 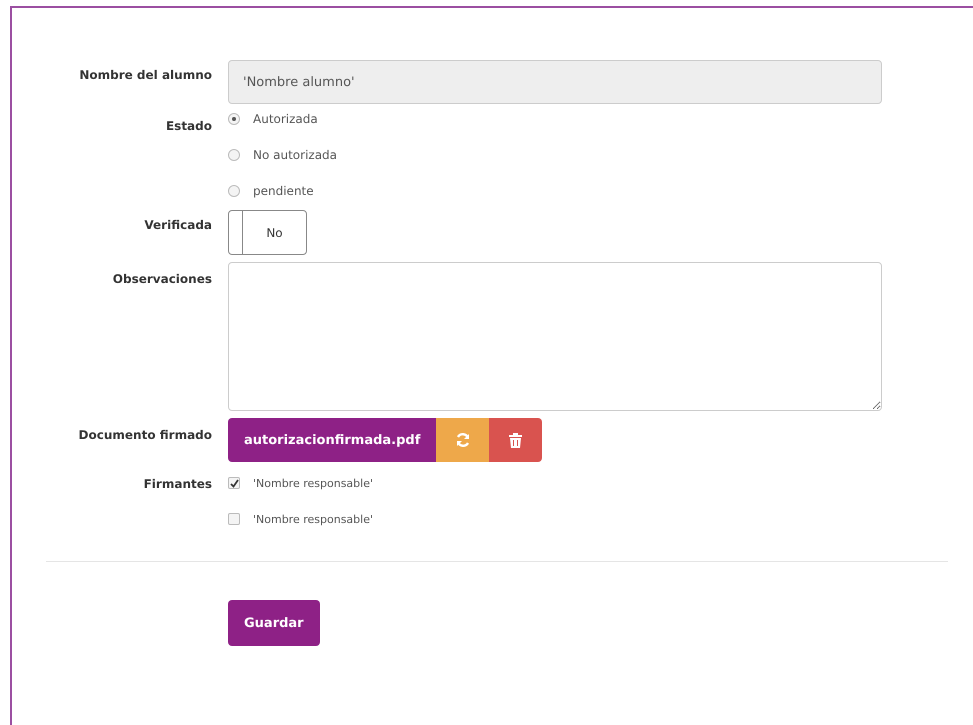 What do you see at coordinates (555, 336) in the screenshot?
I see `notes-field` at bounding box center [555, 336].